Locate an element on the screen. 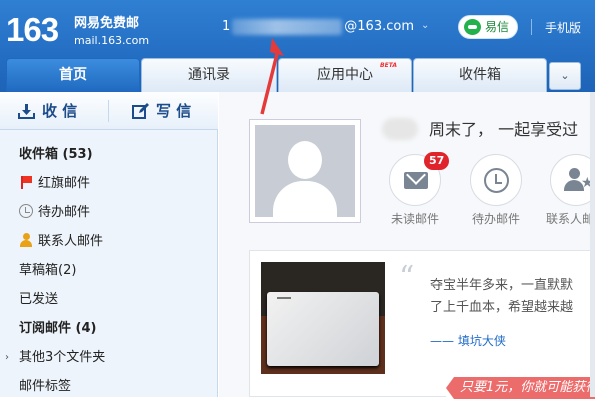 Image resolution: width=595 pixels, height=401 pixels. mobile-version-link: 手机版 is located at coordinates (563, 27).